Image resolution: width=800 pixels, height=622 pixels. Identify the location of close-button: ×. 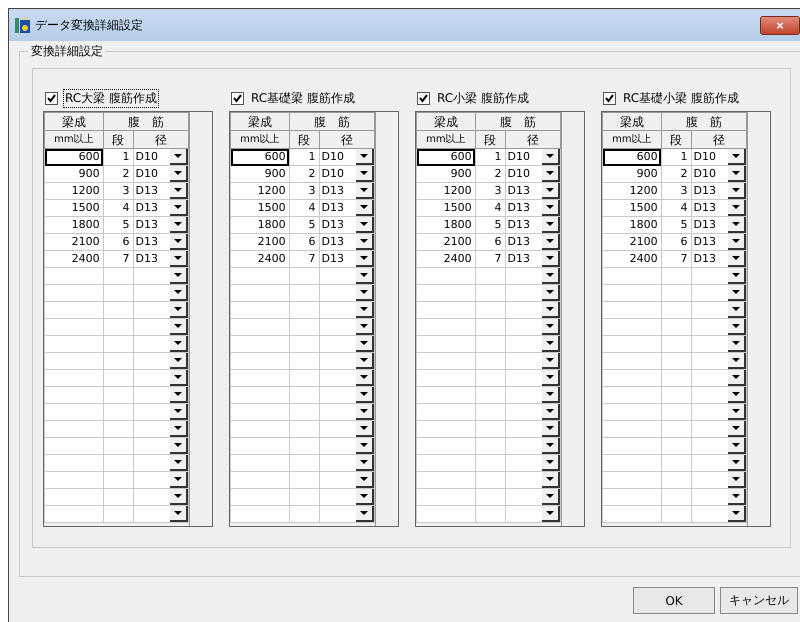
(780, 25).